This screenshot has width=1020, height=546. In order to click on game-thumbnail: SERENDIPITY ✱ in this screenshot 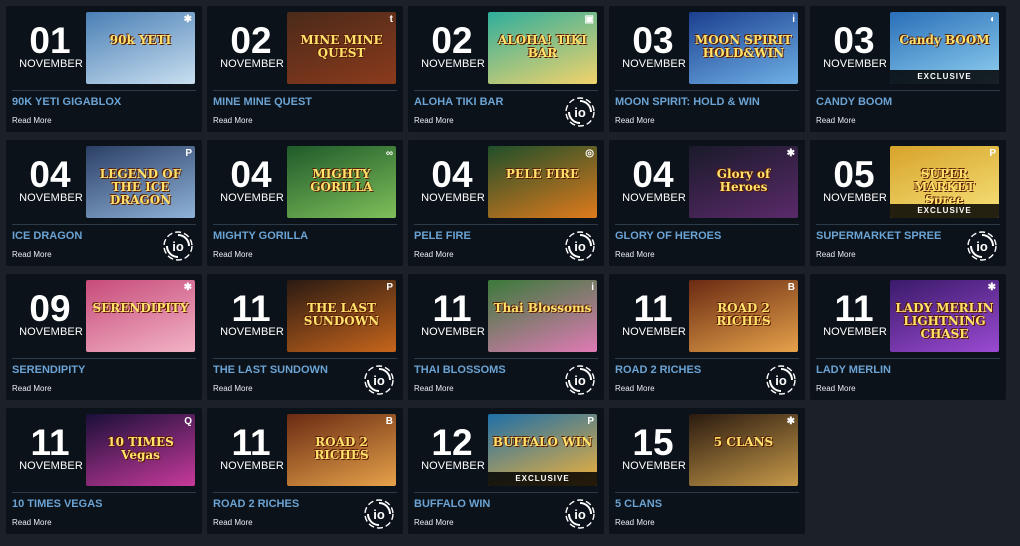, I will do `click(140, 316)`.